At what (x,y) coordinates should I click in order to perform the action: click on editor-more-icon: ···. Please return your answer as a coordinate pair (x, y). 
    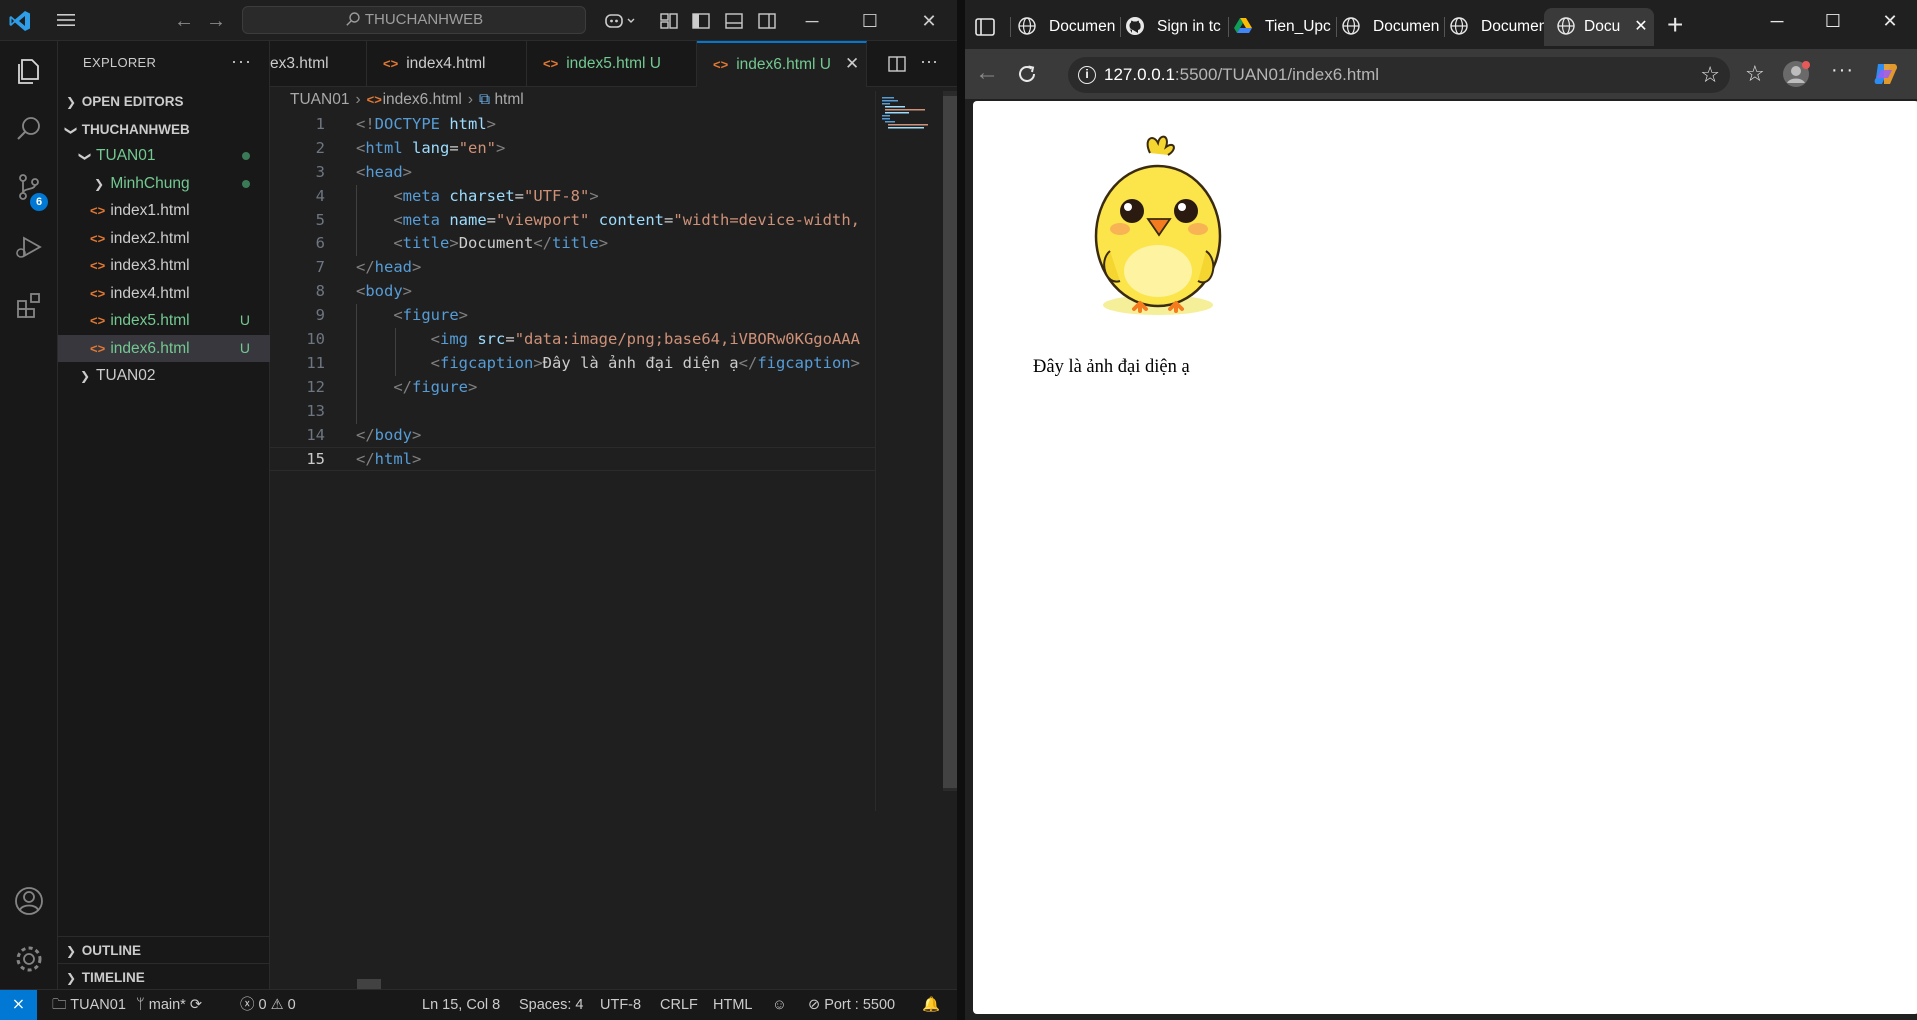
    Looking at the image, I should click on (929, 61).